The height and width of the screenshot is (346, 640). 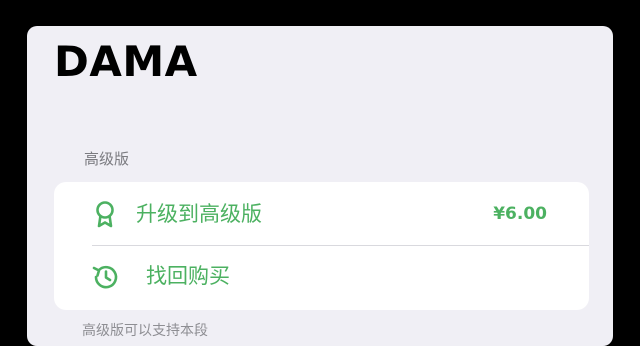 I want to click on section-header-premium: 高级版, so click(x=107, y=159).